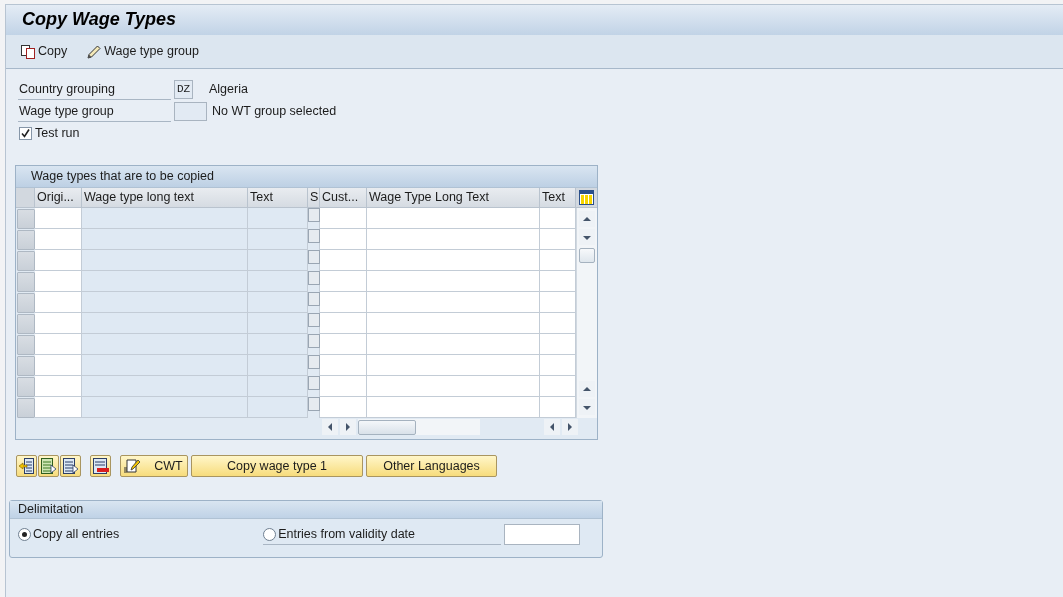  What do you see at coordinates (346, 534) in the screenshot?
I see `radio-label: Entries from validity date` at bounding box center [346, 534].